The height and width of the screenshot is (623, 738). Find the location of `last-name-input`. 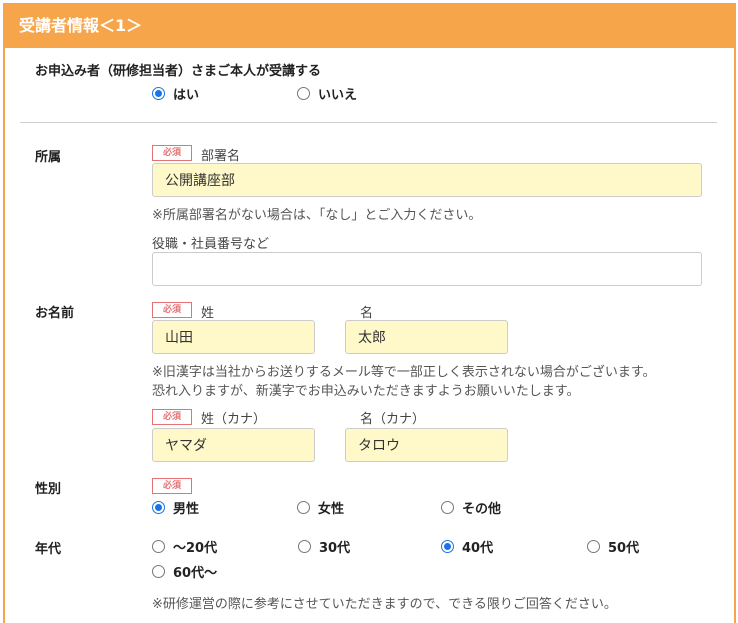

last-name-input is located at coordinates (233, 337).